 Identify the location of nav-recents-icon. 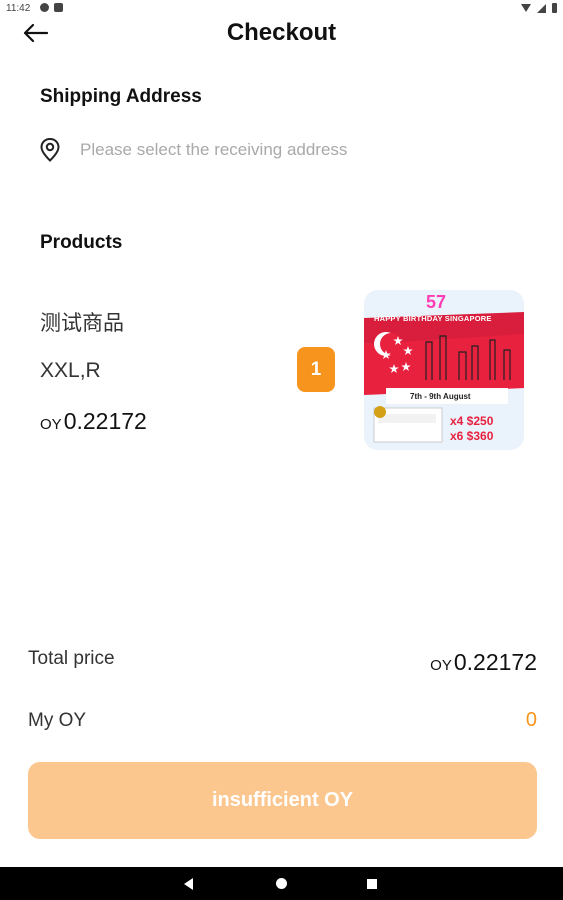
(372, 884).